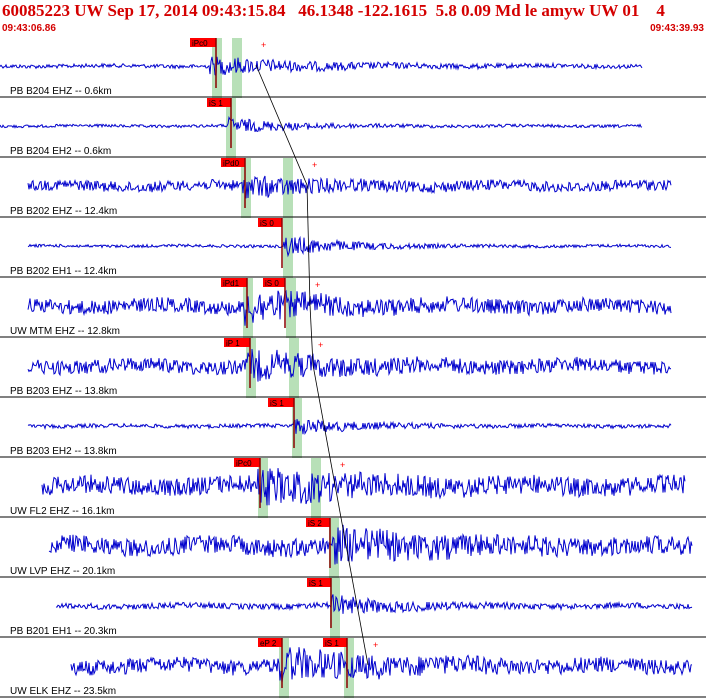 The image size is (706, 698). Describe the element at coordinates (61, 91) in the screenshot. I see `channel-label: PB B204 EHZ -- 0.6km` at that location.